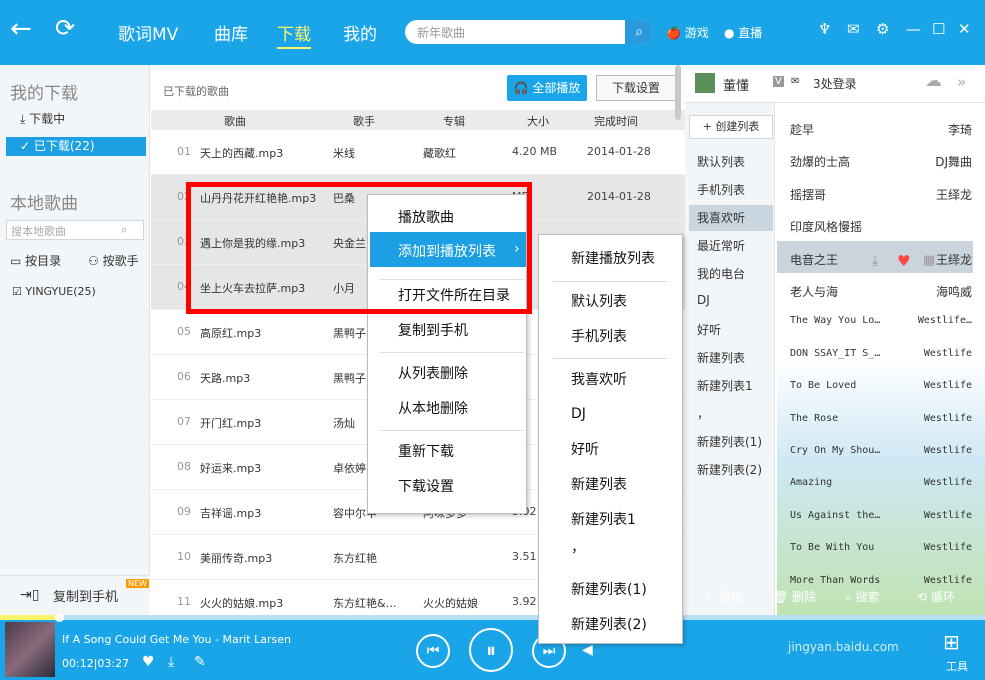 The height and width of the screenshot is (680, 985). I want to click on scrollbar, so click(678, 92).